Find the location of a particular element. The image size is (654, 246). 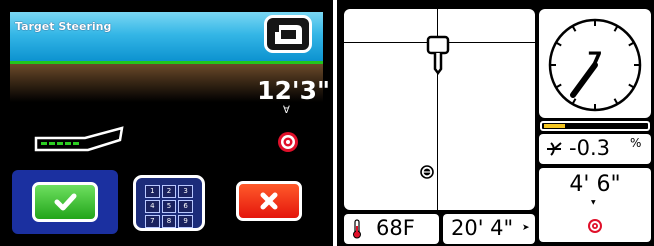

confirm-button is located at coordinates (65, 202).